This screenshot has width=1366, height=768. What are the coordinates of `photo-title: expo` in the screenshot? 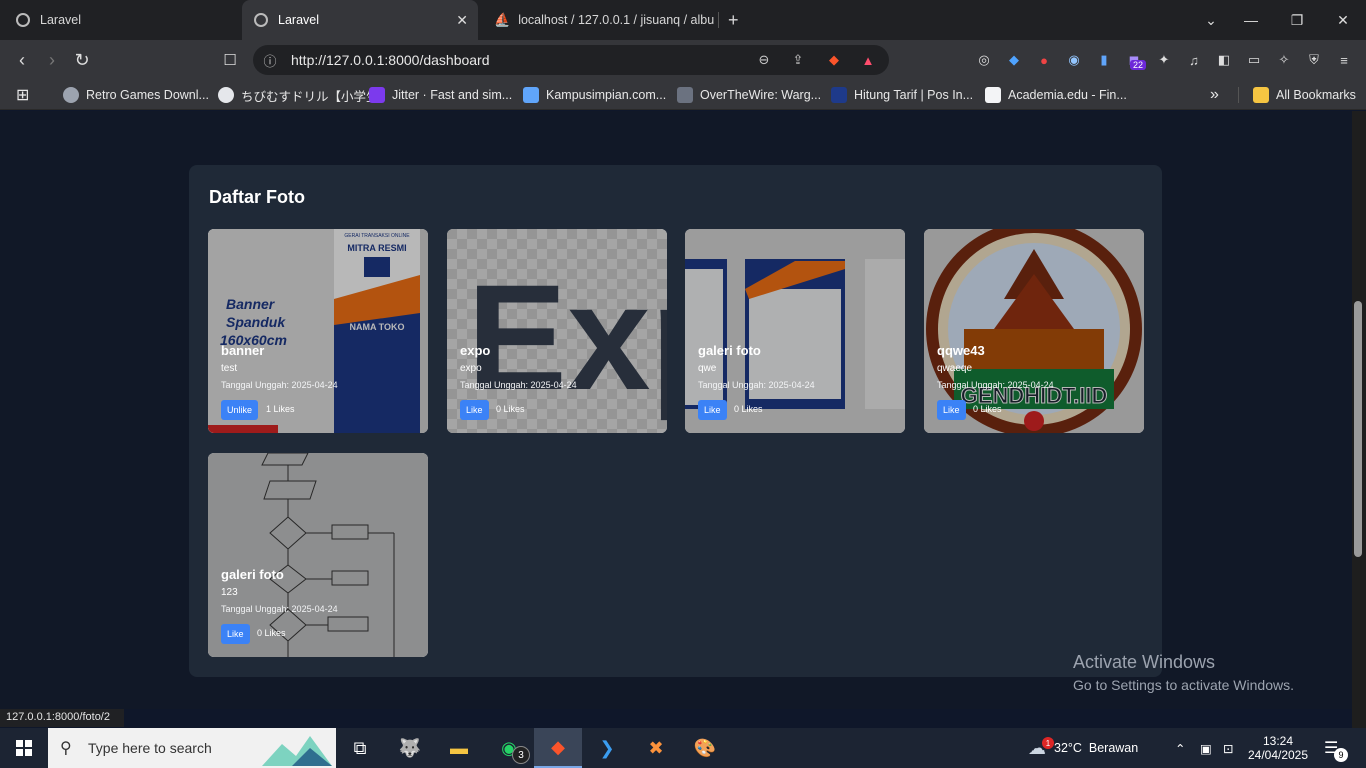 It's located at (475, 350).